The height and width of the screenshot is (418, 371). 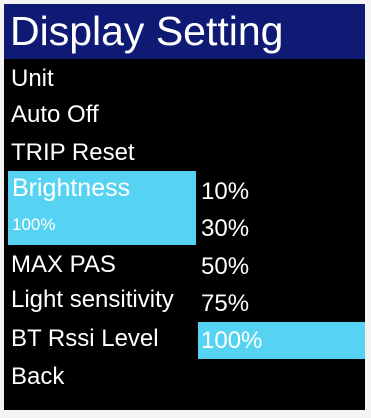 What do you see at coordinates (281, 303) in the screenshot?
I see `brightness-option-75: 75%` at bounding box center [281, 303].